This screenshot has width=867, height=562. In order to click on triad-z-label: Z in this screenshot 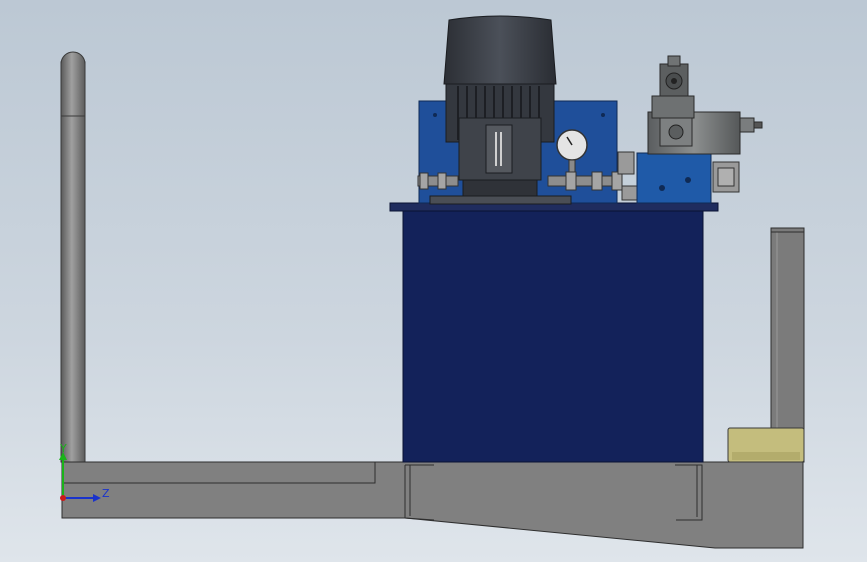, I will do `click(106, 493)`.